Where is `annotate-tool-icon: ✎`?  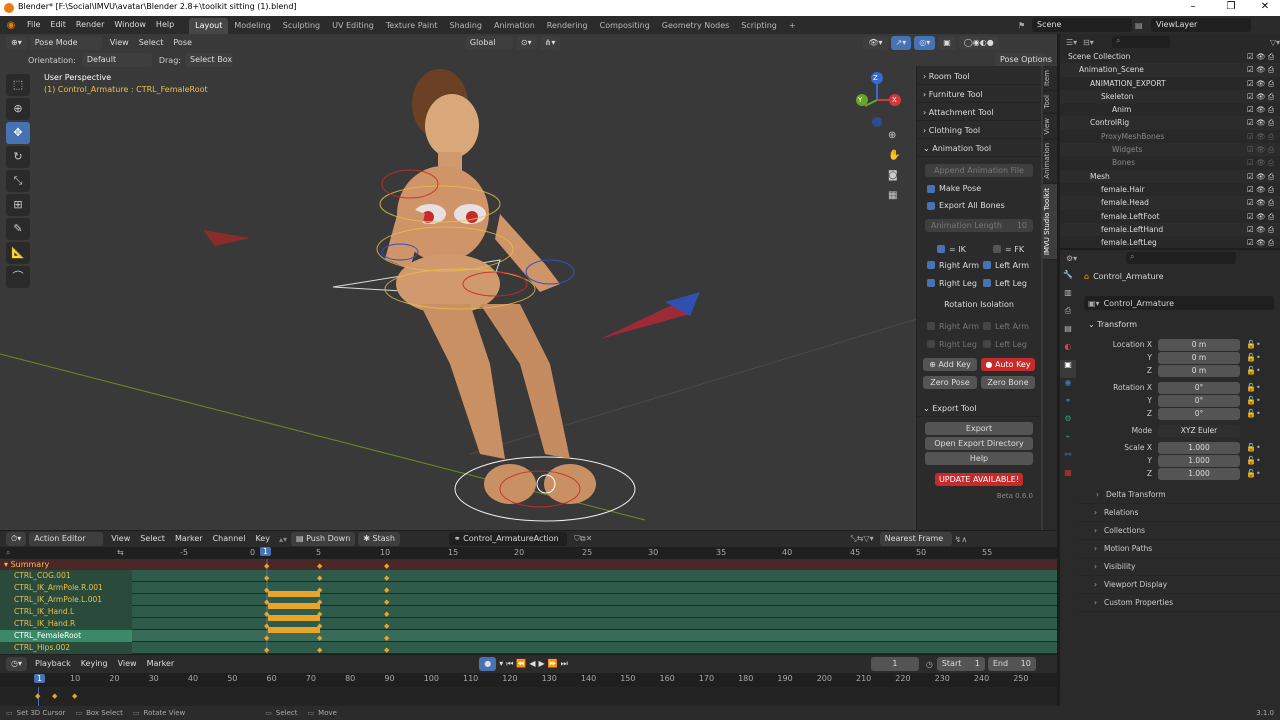 annotate-tool-icon: ✎ is located at coordinates (18, 229).